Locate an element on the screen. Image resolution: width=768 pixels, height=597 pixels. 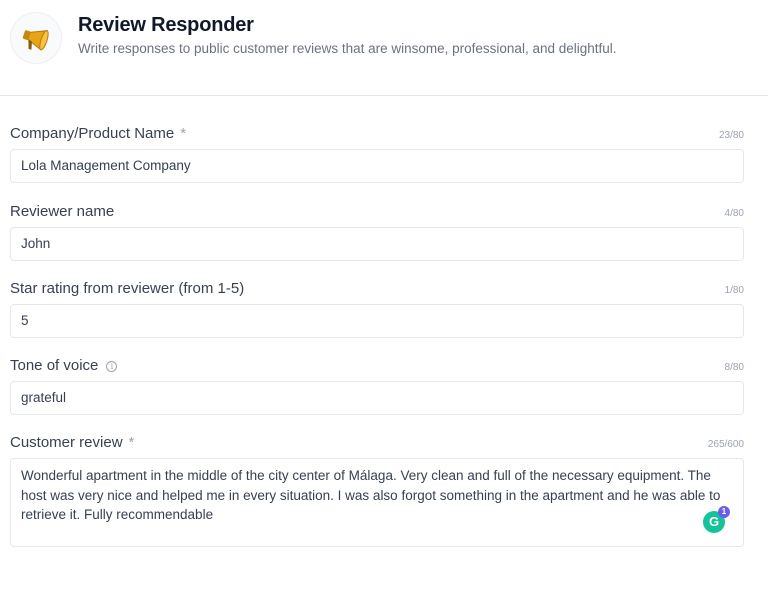
customer-review-label: Customer review * is located at coordinates (72, 442).